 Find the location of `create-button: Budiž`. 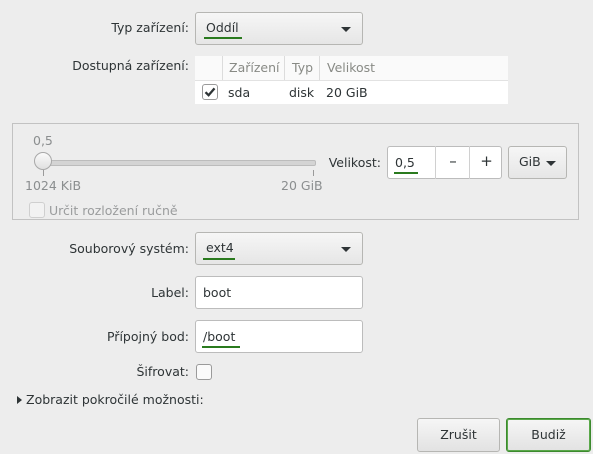

create-button: Budiž is located at coordinates (548, 435).